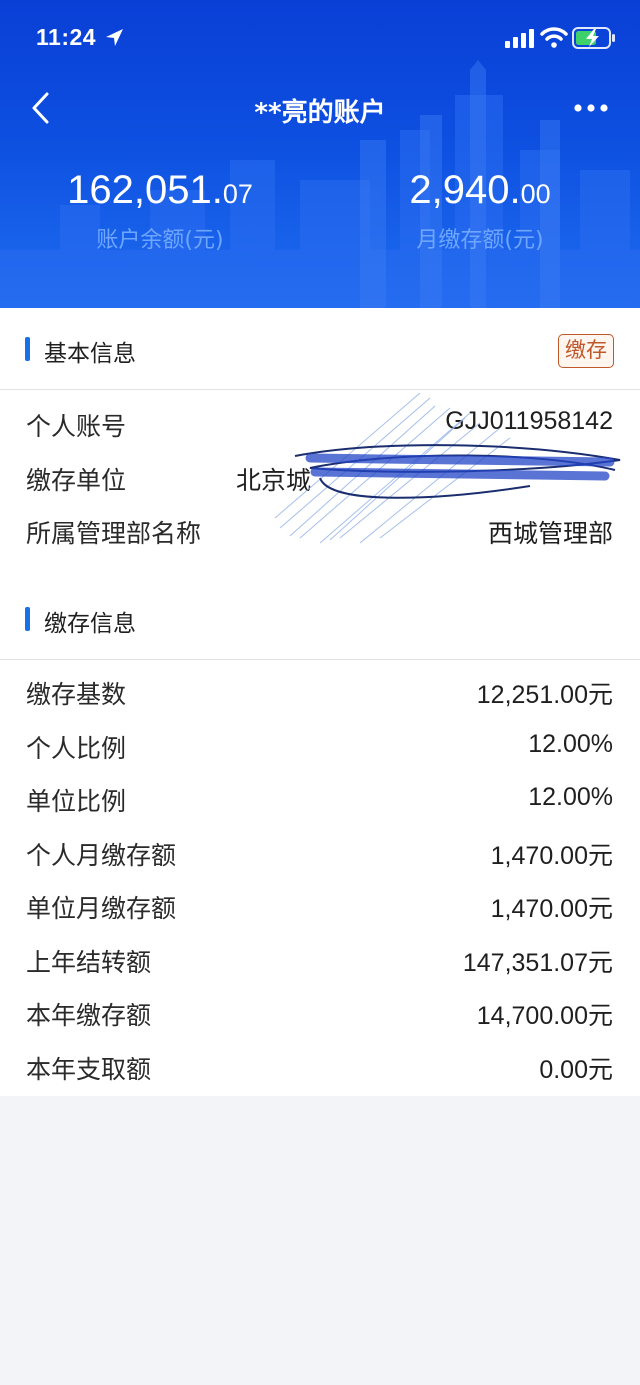  Describe the element at coordinates (537, 962) in the screenshot. I see `row-value: 147,351.07元` at that location.